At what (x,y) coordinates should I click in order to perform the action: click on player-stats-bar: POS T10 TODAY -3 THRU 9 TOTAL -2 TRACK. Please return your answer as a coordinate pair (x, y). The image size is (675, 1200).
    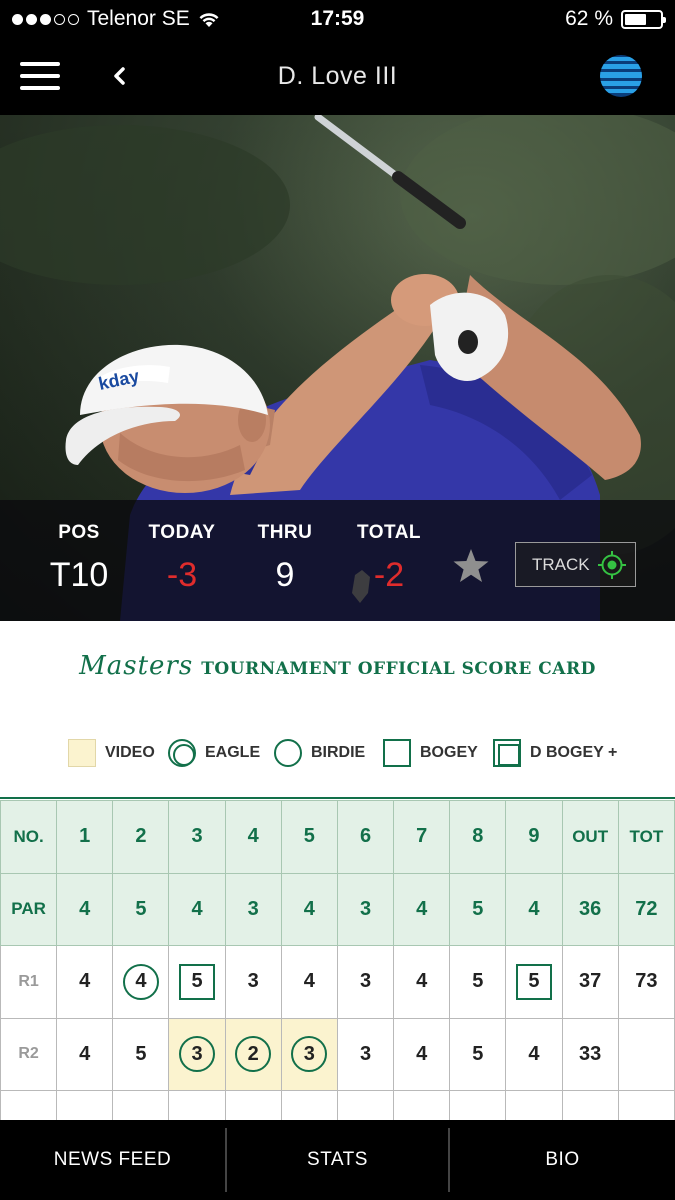
    Looking at the image, I should click on (337, 560).